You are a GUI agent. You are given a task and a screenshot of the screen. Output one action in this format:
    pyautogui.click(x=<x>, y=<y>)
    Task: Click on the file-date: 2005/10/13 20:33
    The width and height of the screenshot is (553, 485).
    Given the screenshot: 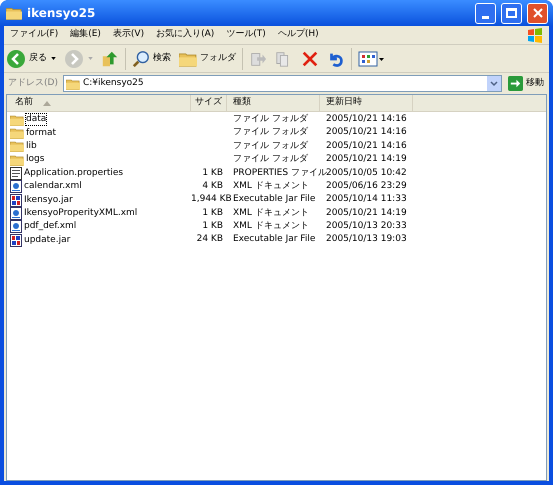 What is the action you would take?
    pyautogui.click(x=366, y=226)
    